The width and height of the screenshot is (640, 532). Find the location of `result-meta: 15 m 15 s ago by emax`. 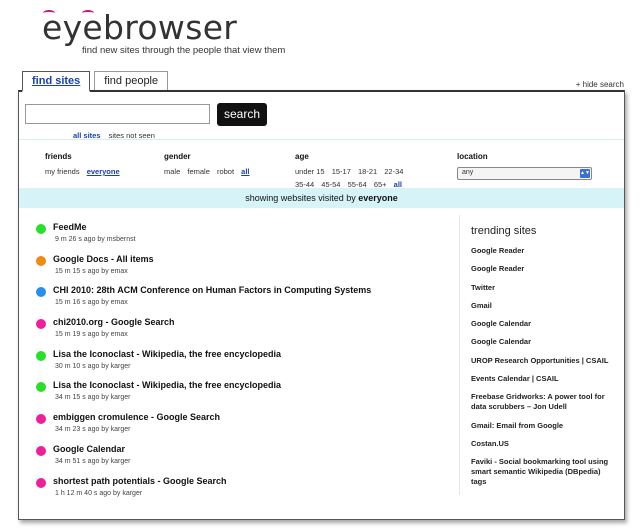

result-meta: 15 m 15 s ago by emax is located at coordinates (91, 271).